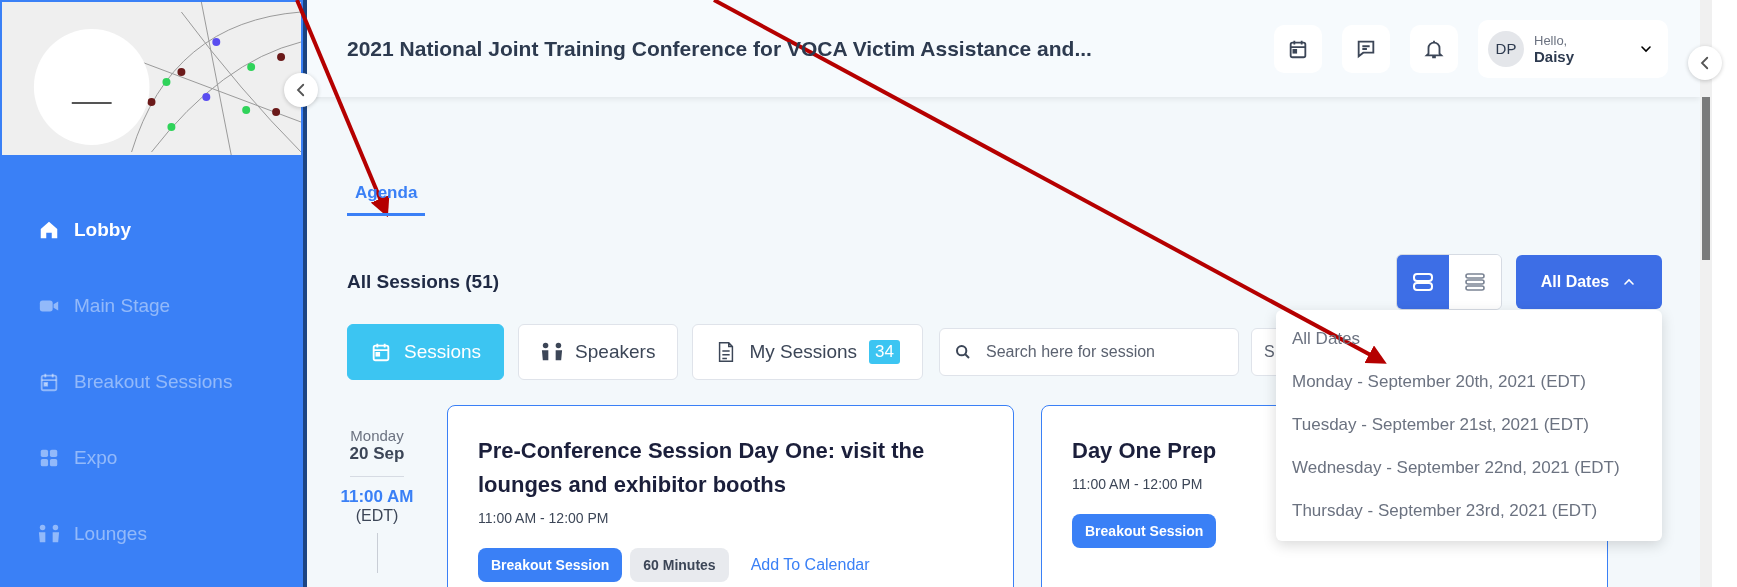 This screenshot has width=1737, height=587. Describe the element at coordinates (96, 457) in the screenshot. I see `sidebar-item-label: Expo` at that location.